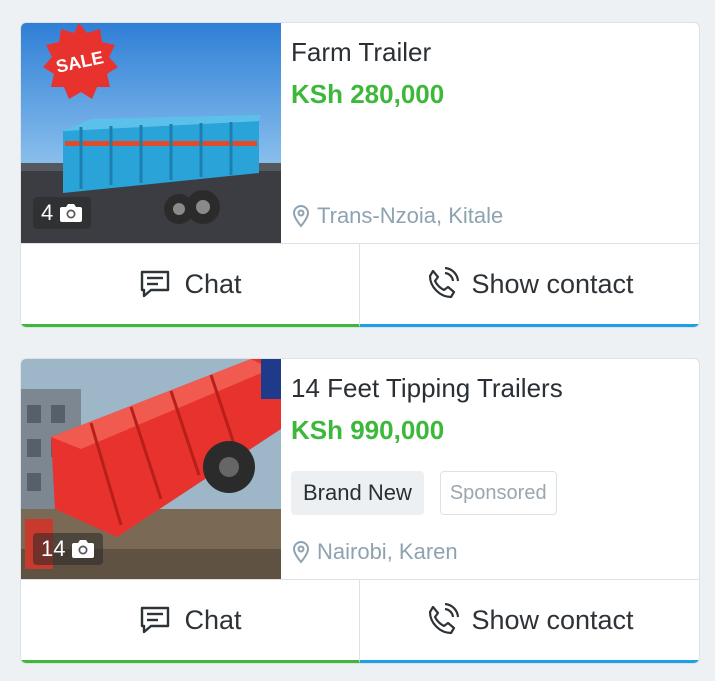  I want to click on photo-count-value: 14, so click(53, 548).